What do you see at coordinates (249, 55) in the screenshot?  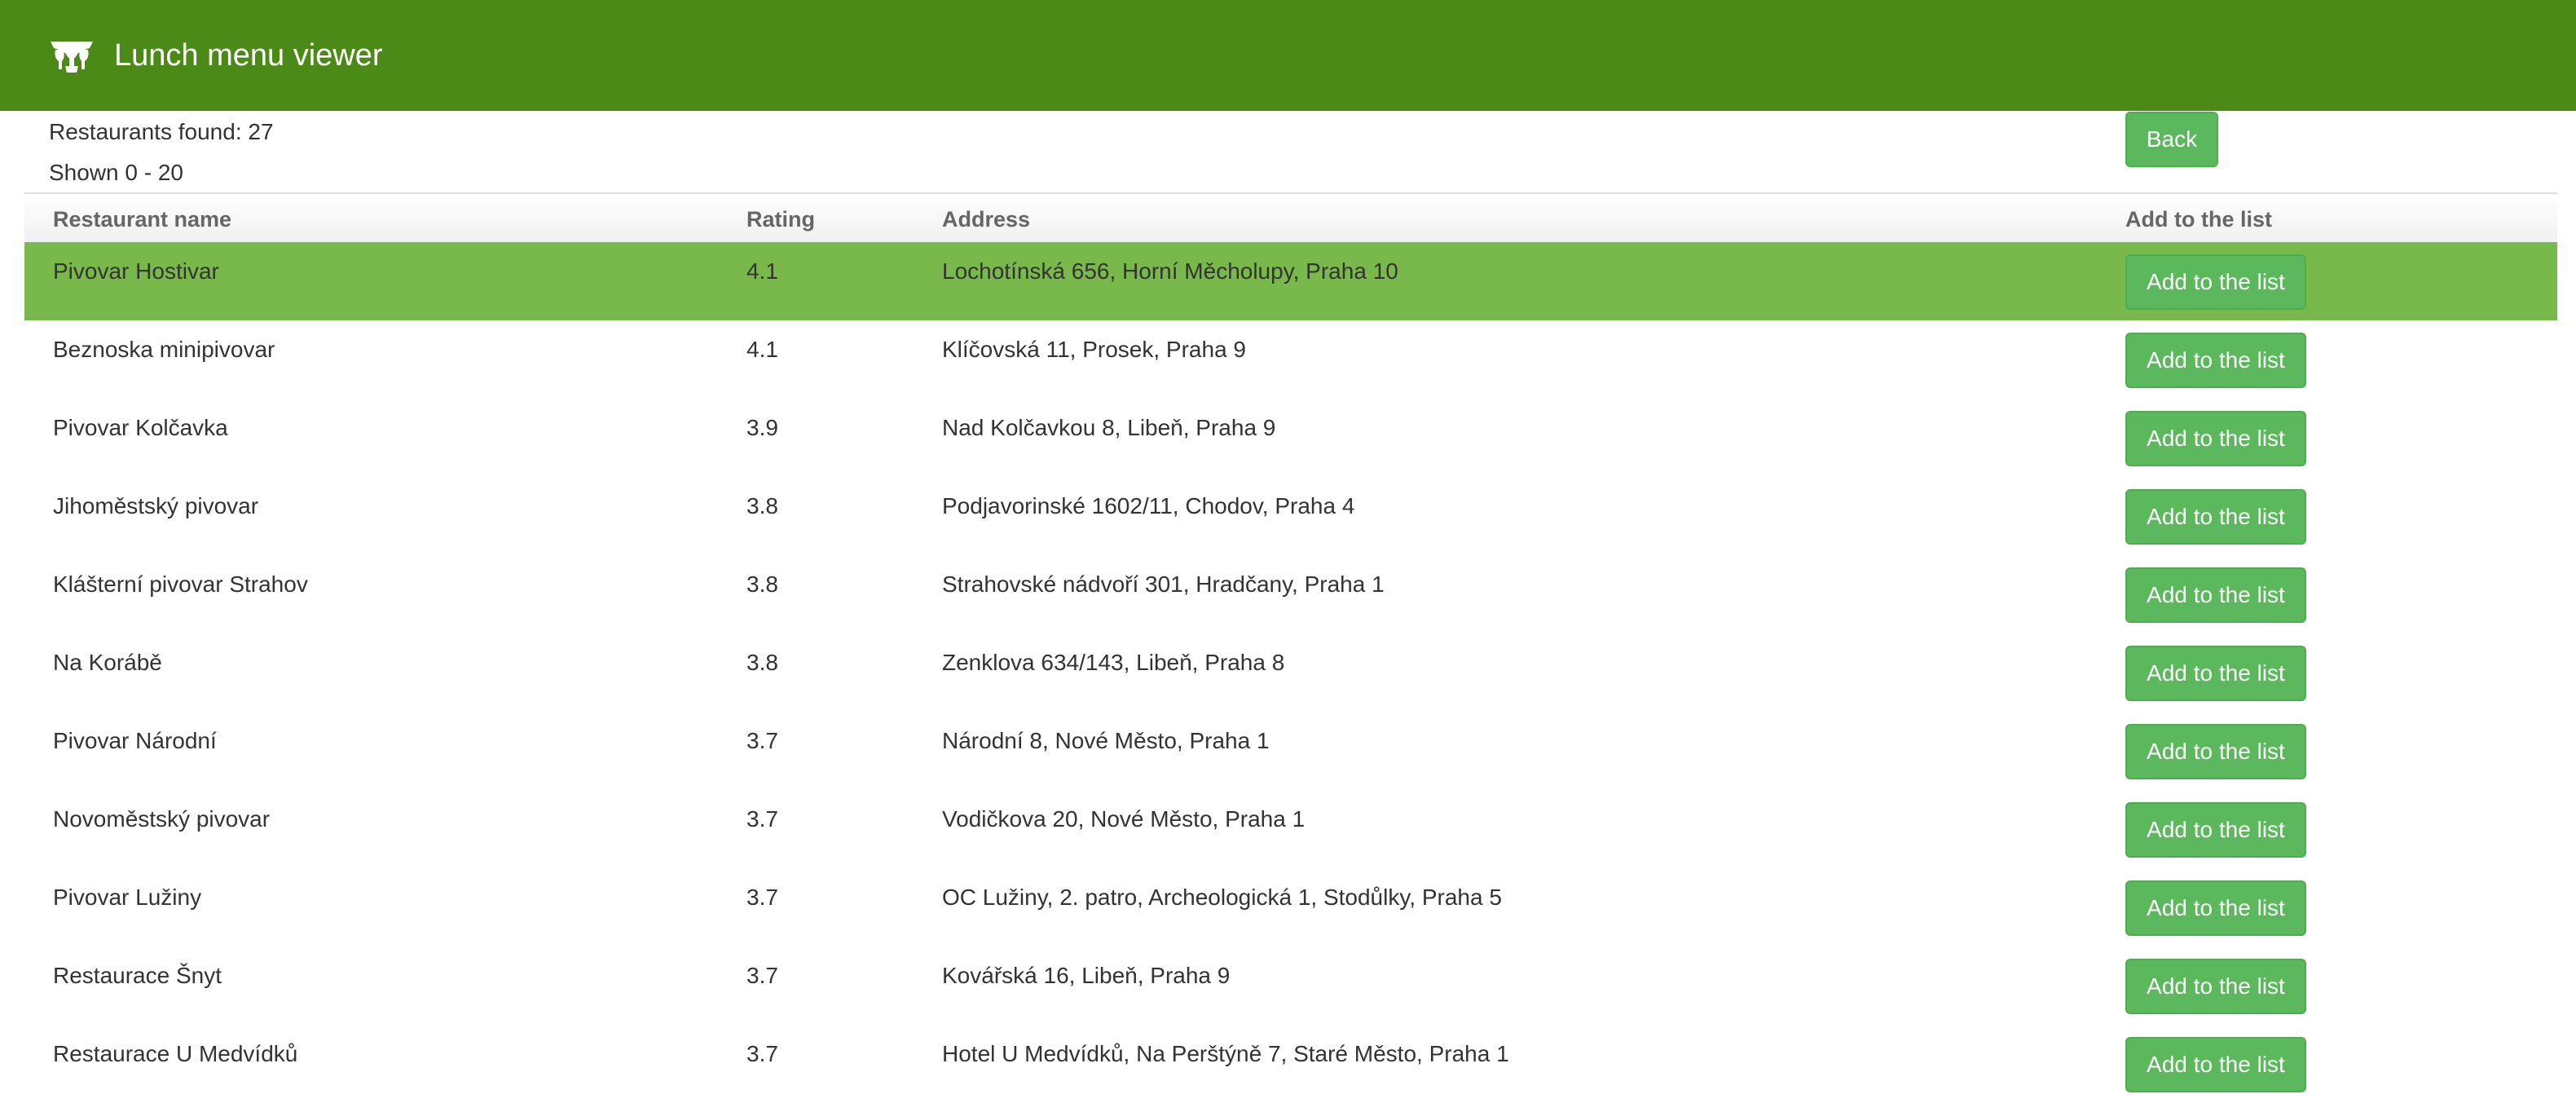 I see `app-title: Lunch menu viewer` at bounding box center [249, 55].